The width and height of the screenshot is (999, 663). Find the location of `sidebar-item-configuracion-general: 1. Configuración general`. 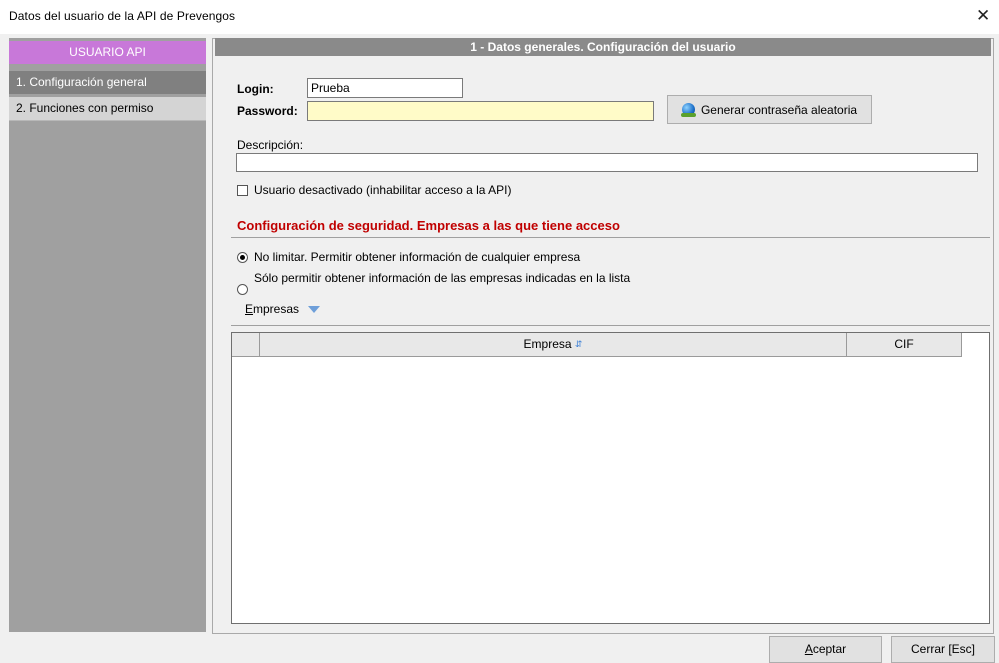

sidebar-item-configuracion-general: 1. Configuración general is located at coordinates (107, 82).